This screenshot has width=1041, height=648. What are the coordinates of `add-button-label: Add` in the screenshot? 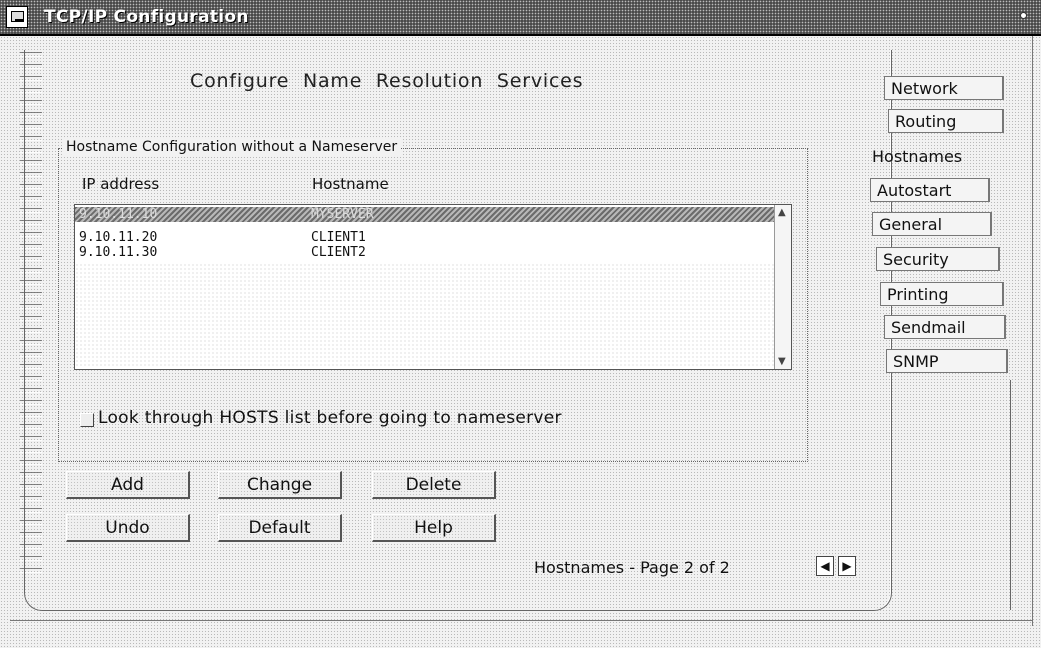 It's located at (127, 485).